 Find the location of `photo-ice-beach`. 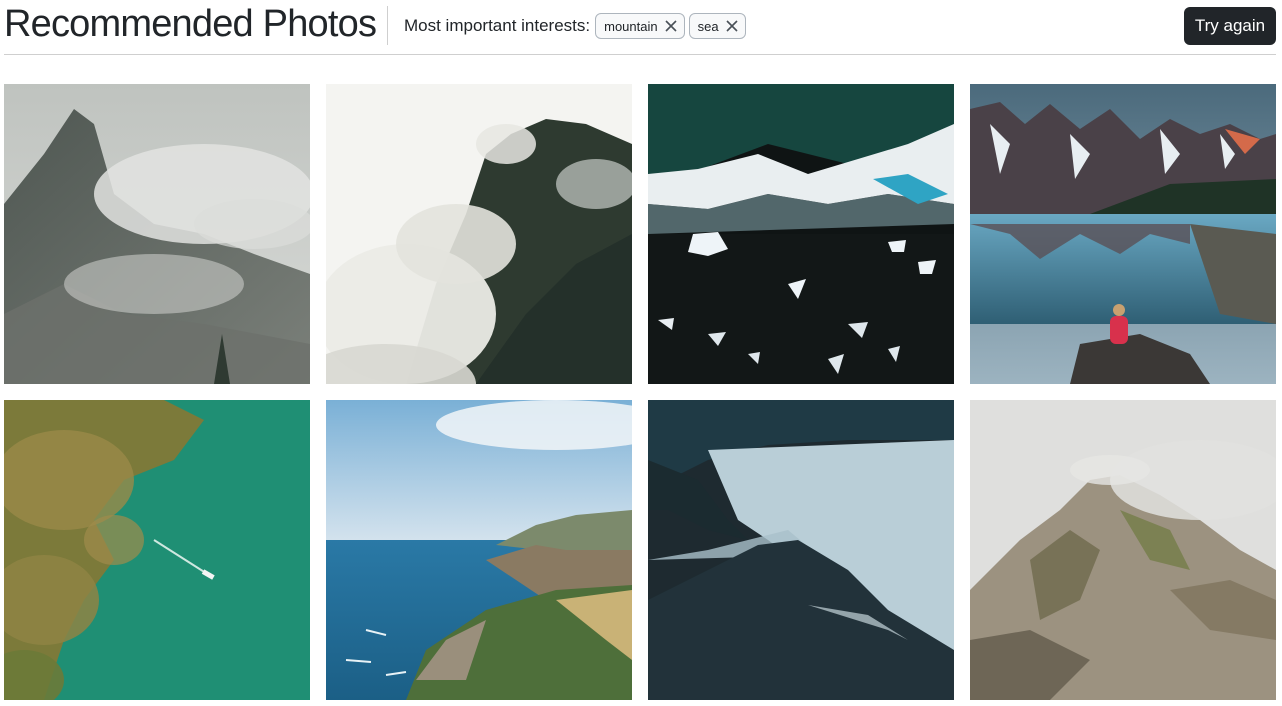

photo-ice-beach is located at coordinates (801, 234).